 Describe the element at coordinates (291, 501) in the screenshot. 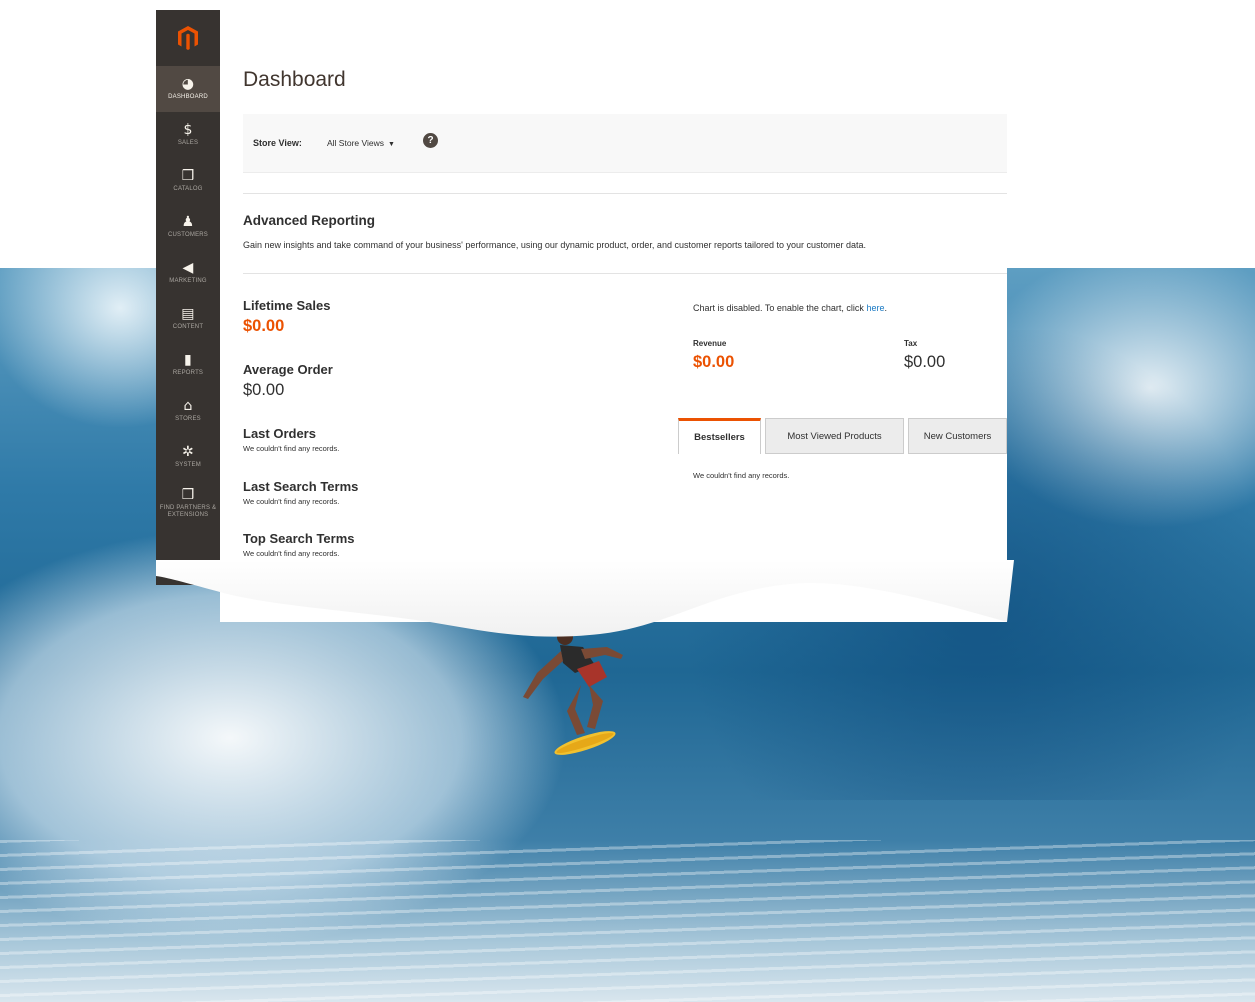

I see `last-search-terms-empty-note: We couldn't find any records.` at that location.